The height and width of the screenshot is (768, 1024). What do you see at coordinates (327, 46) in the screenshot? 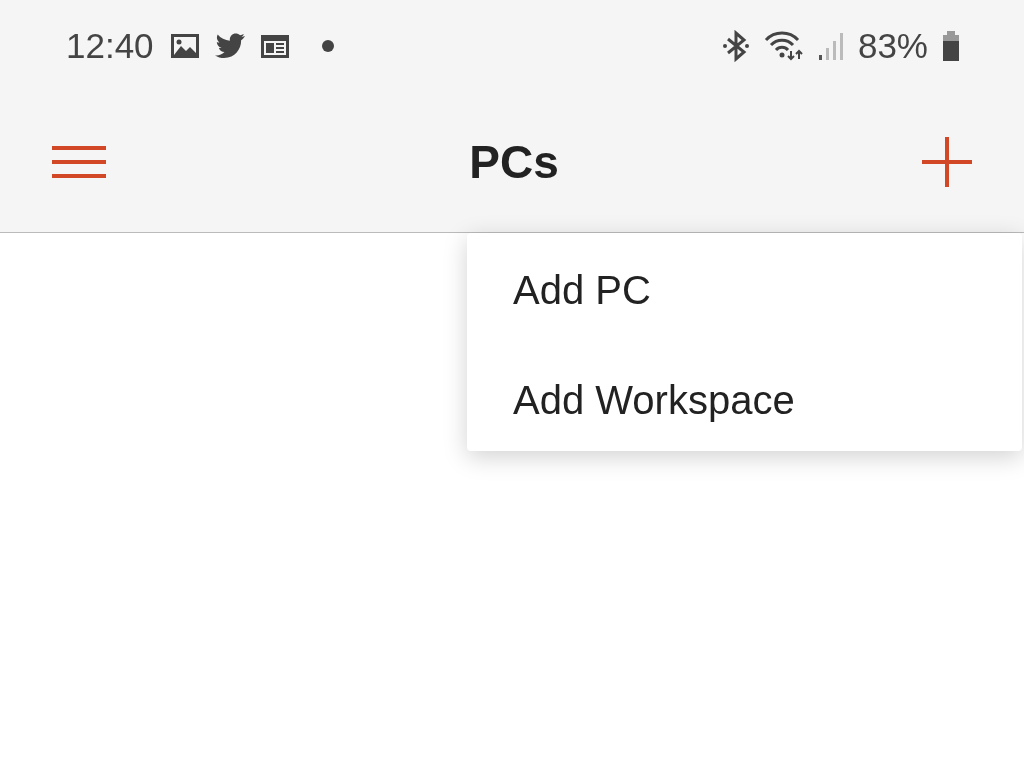
I see `notification-dot-icon` at bounding box center [327, 46].